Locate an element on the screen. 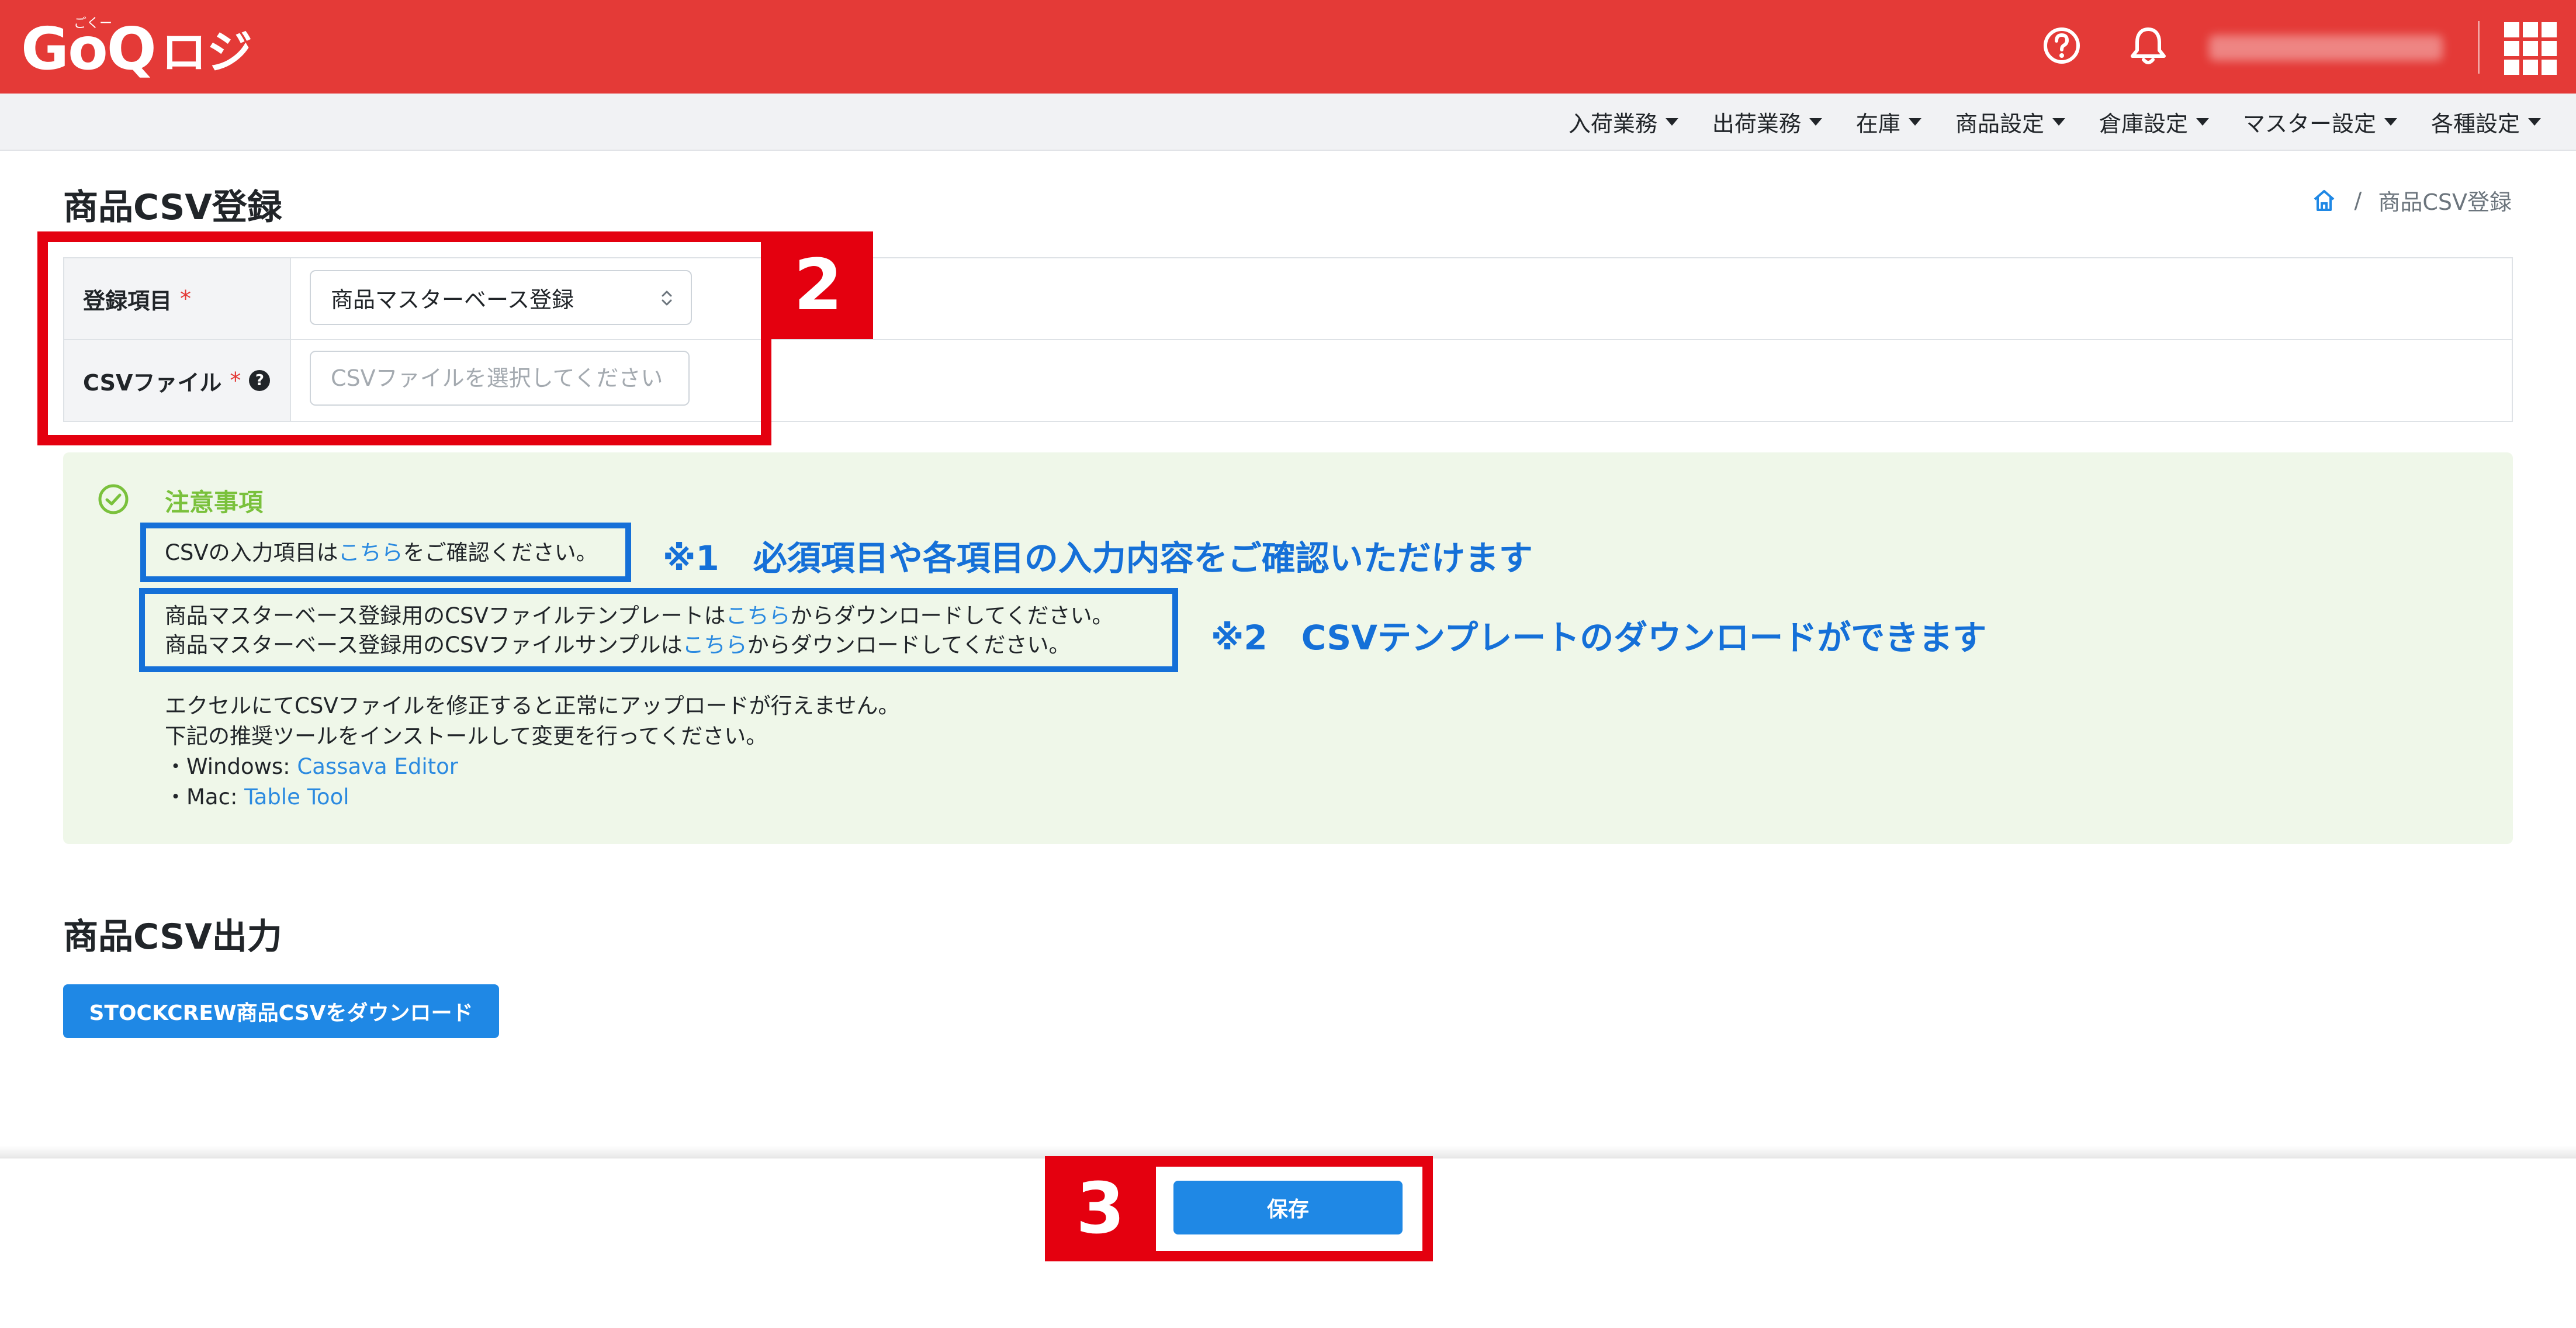 This screenshot has height=1328, width=2576. nav-label: 商品設定 is located at coordinates (2000, 123).